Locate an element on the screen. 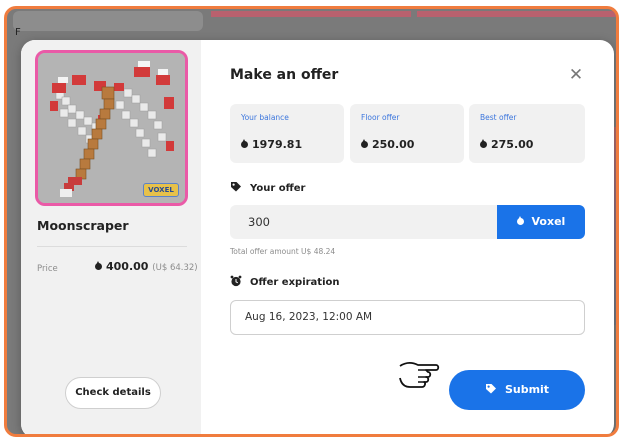  balance-amount: 1979.81 is located at coordinates (277, 144).